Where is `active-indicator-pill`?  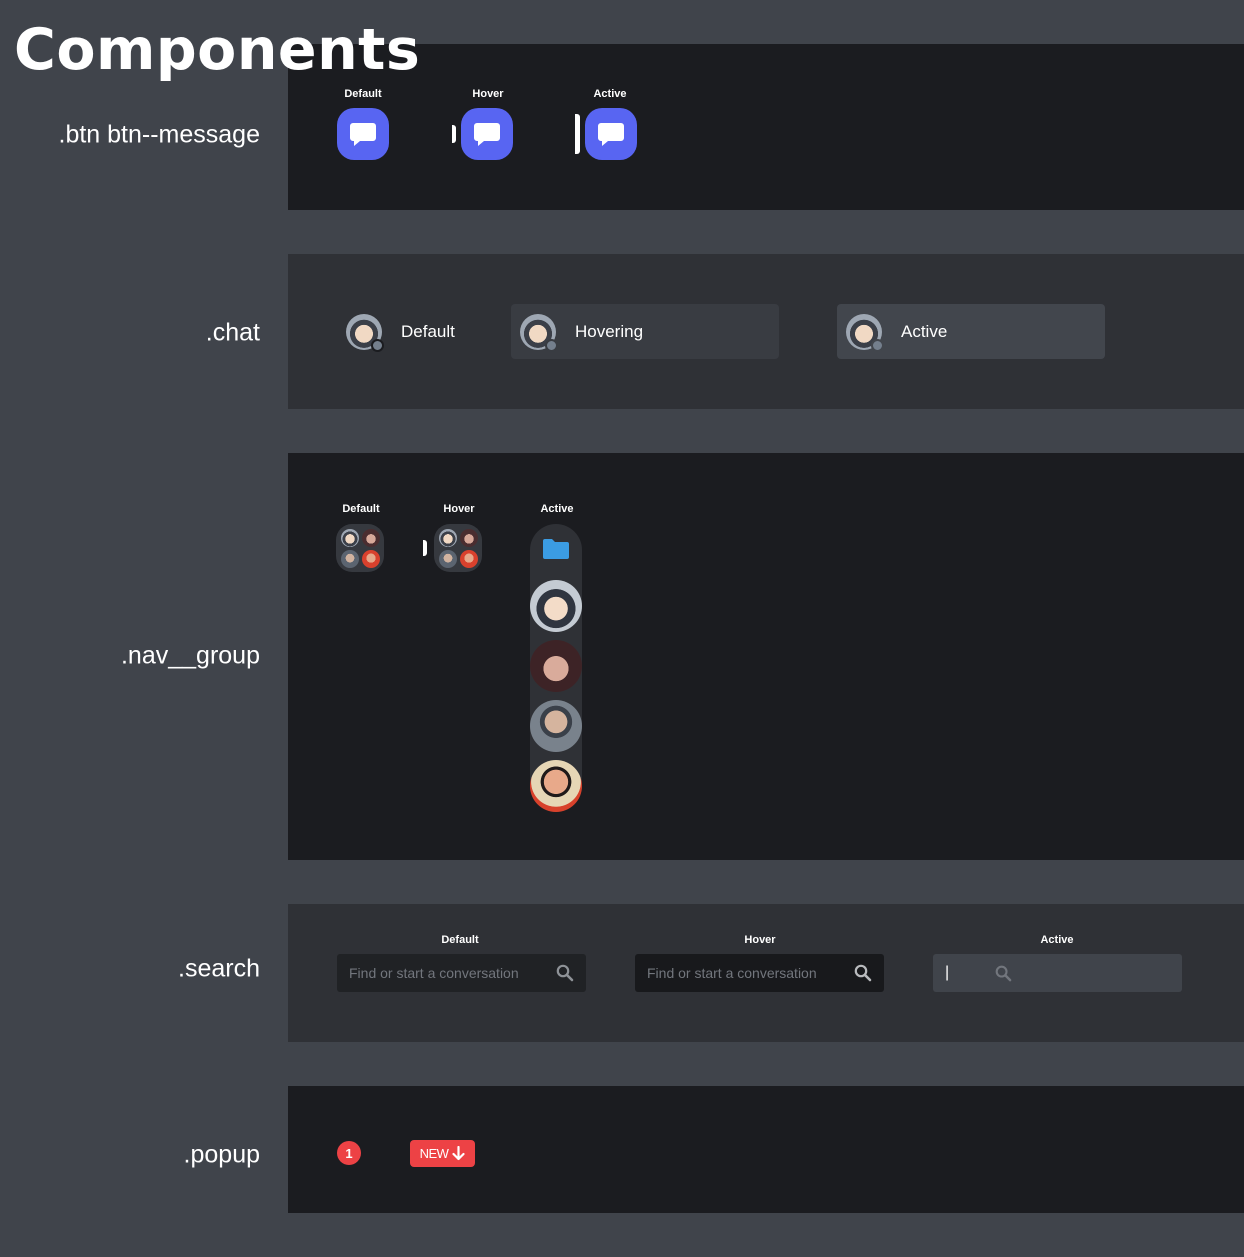
active-indicator-pill is located at coordinates (577, 134).